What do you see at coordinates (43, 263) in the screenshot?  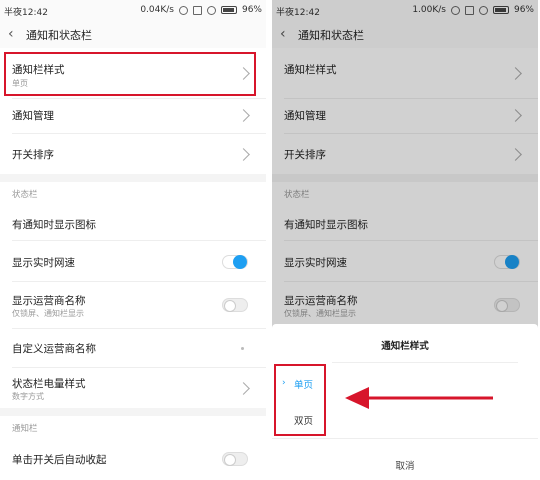 I see `row-label: 显示实时网速` at bounding box center [43, 263].